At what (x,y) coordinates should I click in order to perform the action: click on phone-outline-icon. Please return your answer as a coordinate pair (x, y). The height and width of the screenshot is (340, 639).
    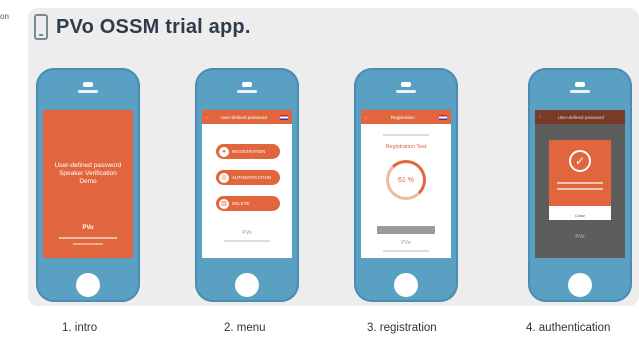
    Looking at the image, I should click on (41, 27).